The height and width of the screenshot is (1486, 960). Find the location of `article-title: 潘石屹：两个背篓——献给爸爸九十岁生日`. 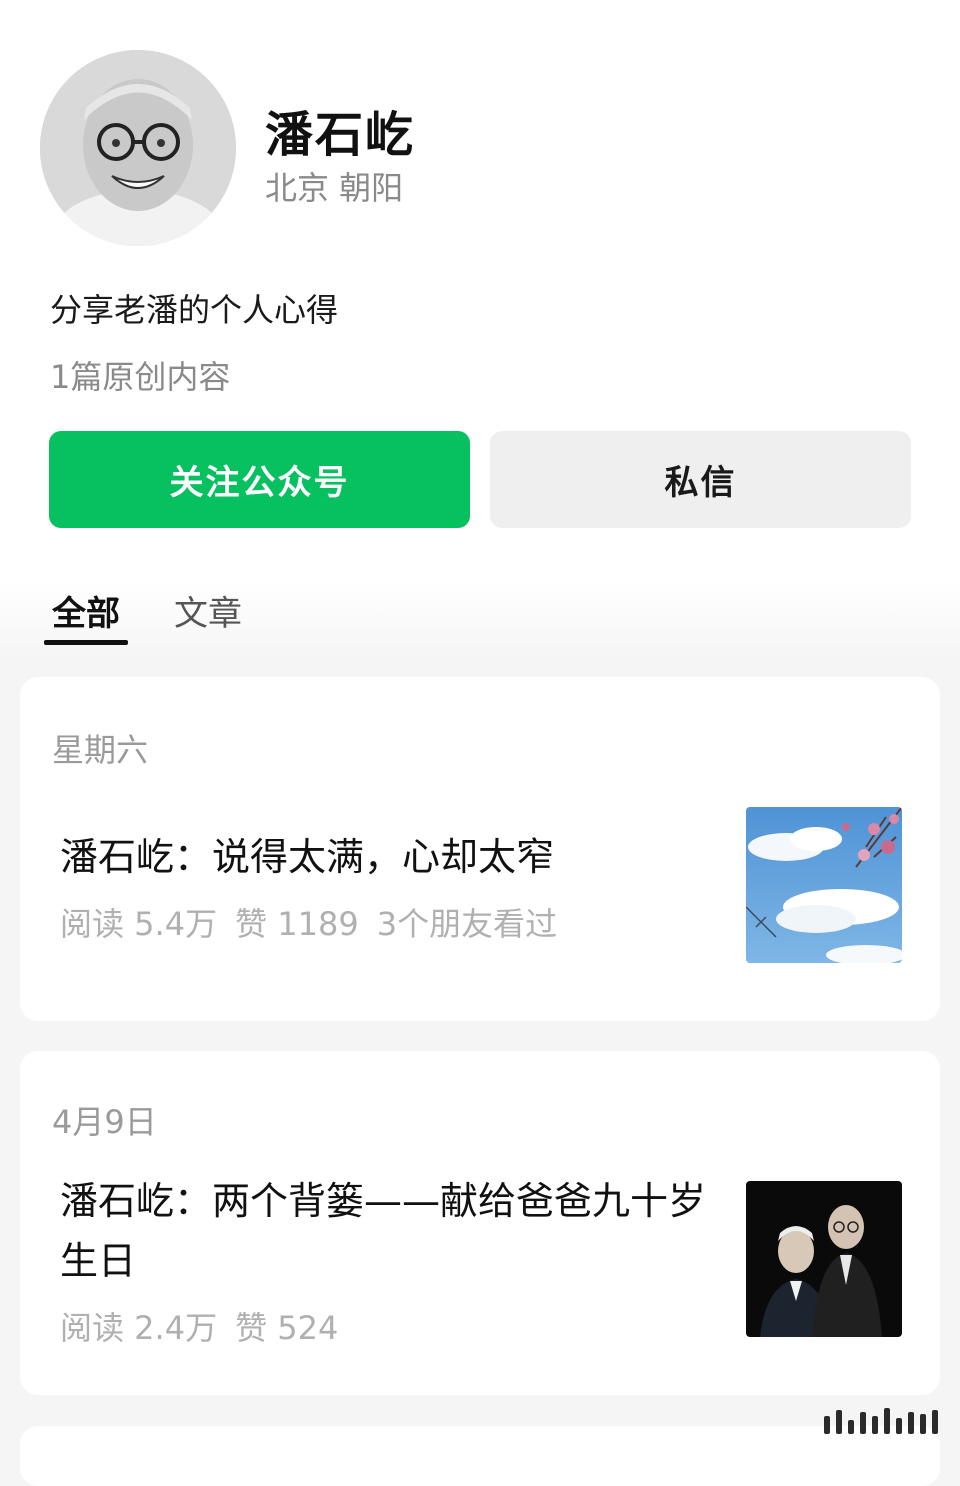

article-title: 潘石屹：两个背篓——献给爸爸九十岁生日 is located at coordinates (390, 1231).